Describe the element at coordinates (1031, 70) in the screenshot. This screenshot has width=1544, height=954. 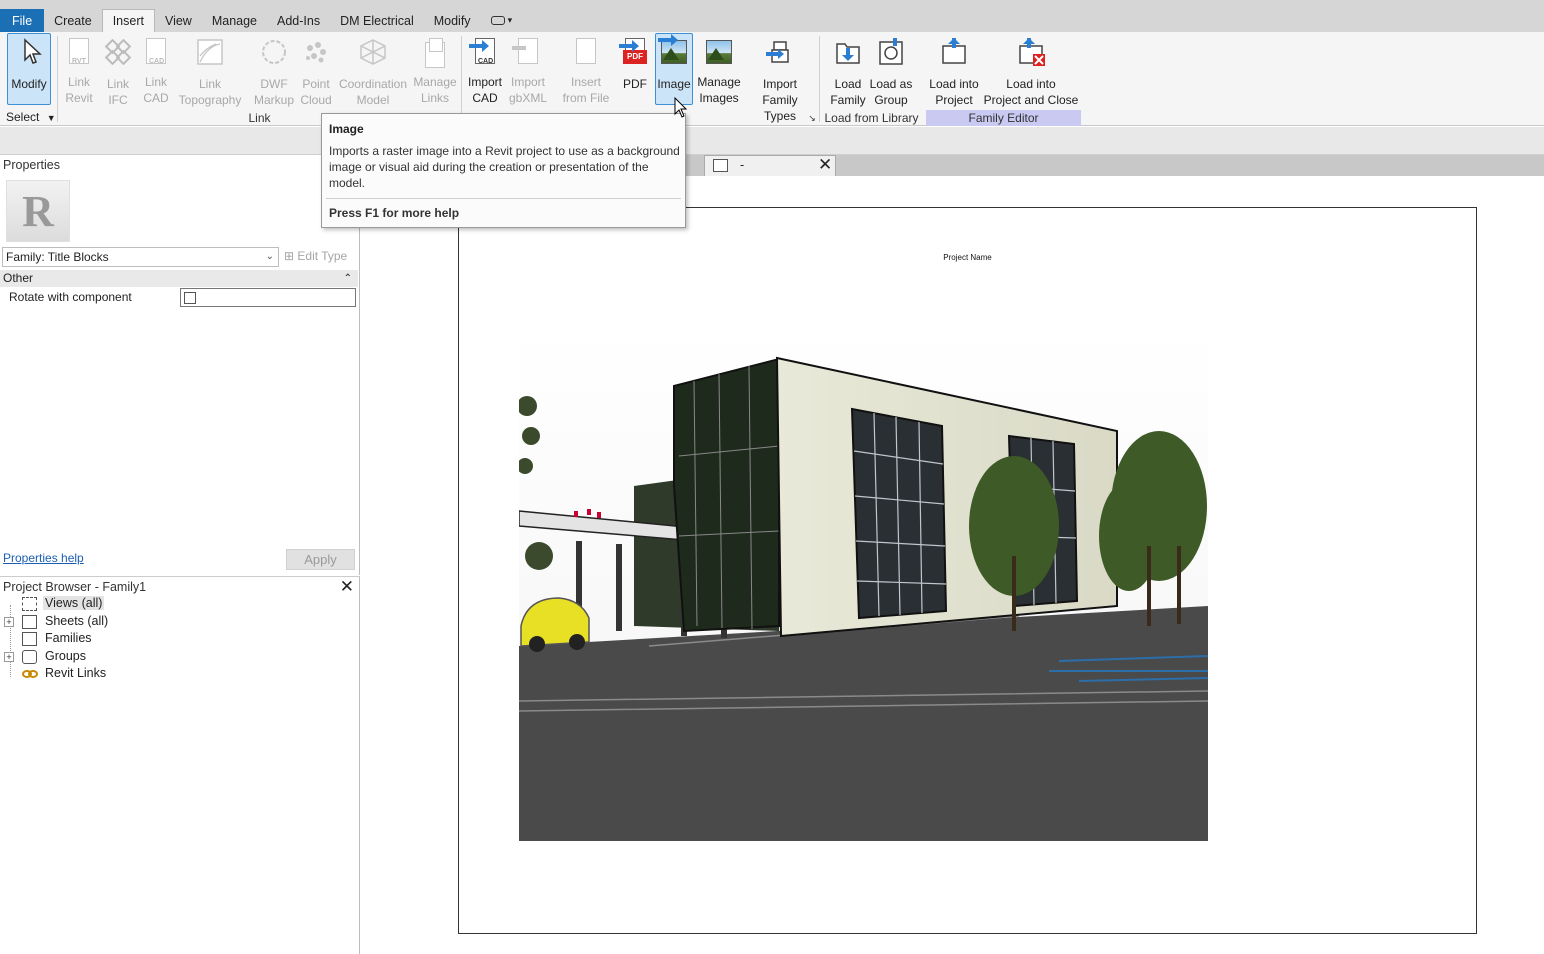
I see `load-into-project-and-close-button: Load into Project and Close` at that location.